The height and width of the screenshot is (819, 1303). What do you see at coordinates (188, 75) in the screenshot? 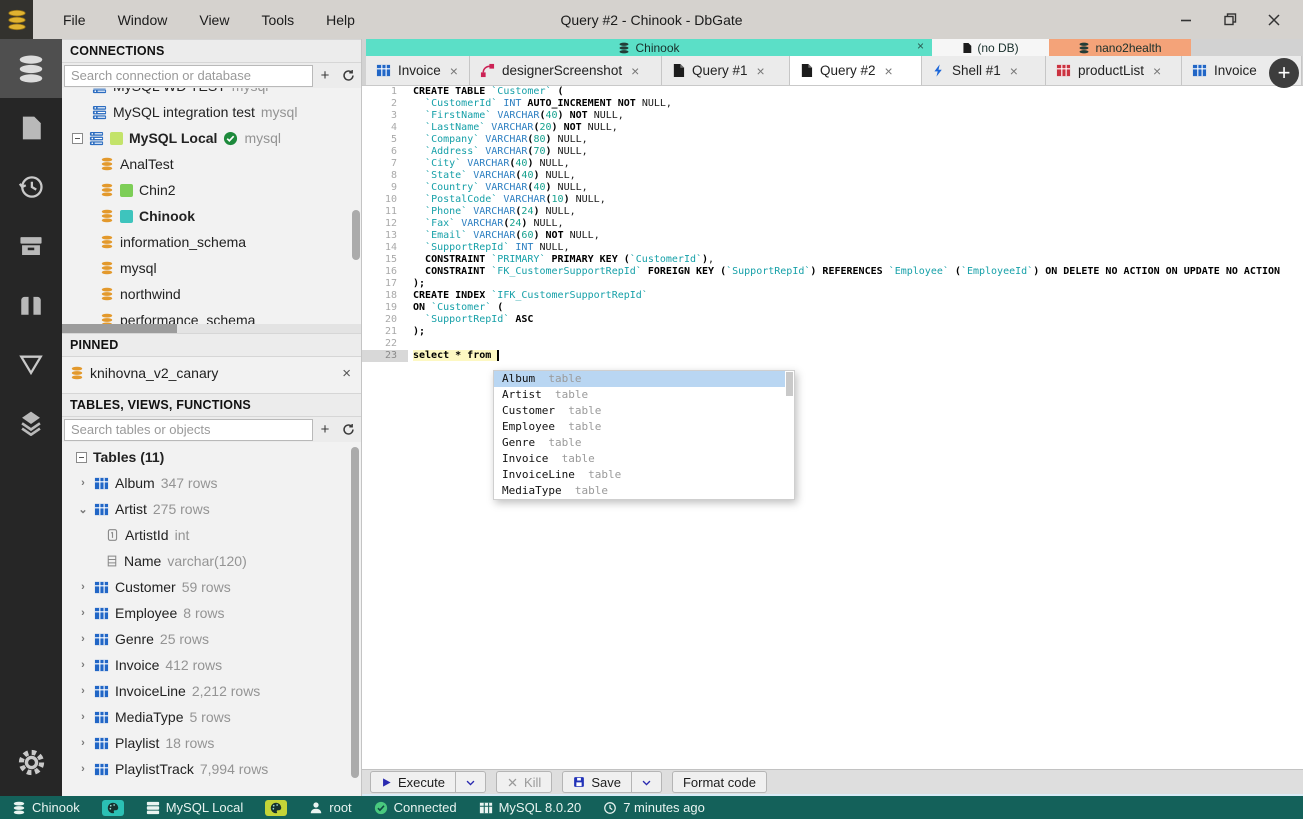
I see `connections-search-input` at bounding box center [188, 75].